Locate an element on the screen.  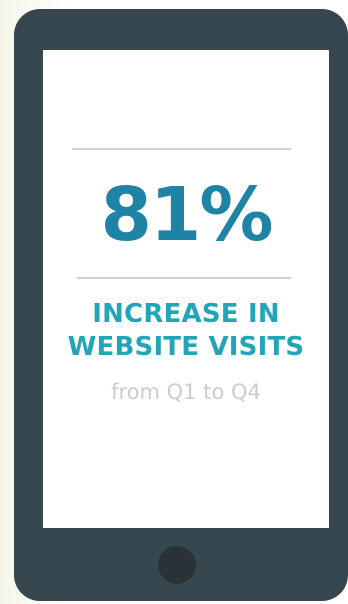
headline-line-1: INCREASE IN is located at coordinates (186, 314).